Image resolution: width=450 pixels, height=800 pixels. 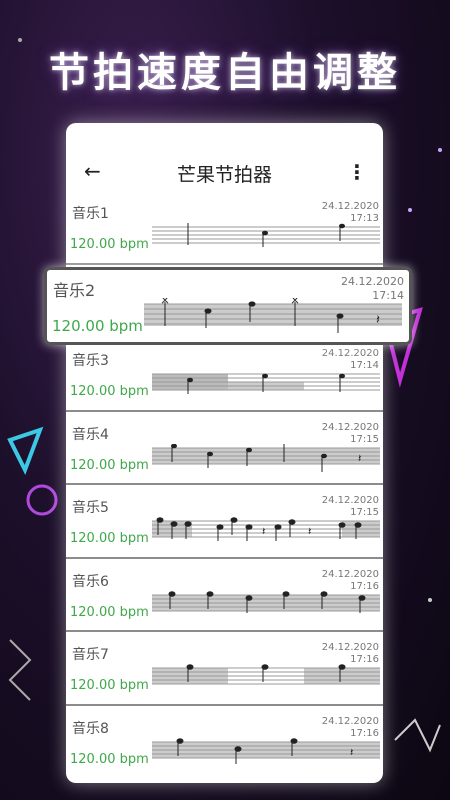 I want to click on more-vertical-icon: ⋮, so click(x=357, y=172).